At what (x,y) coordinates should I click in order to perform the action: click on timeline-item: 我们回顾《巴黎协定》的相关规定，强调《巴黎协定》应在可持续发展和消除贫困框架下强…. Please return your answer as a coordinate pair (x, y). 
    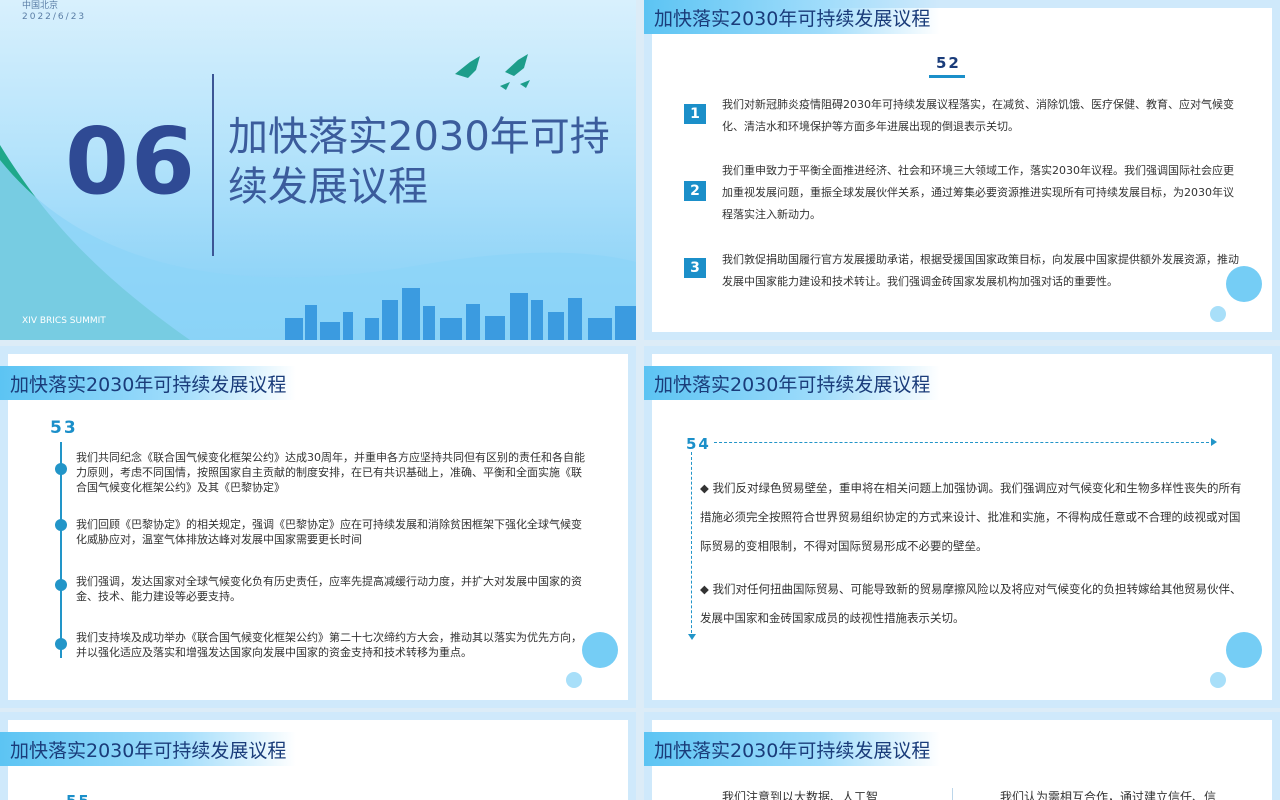
    Looking at the image, I should click on (329, 532).